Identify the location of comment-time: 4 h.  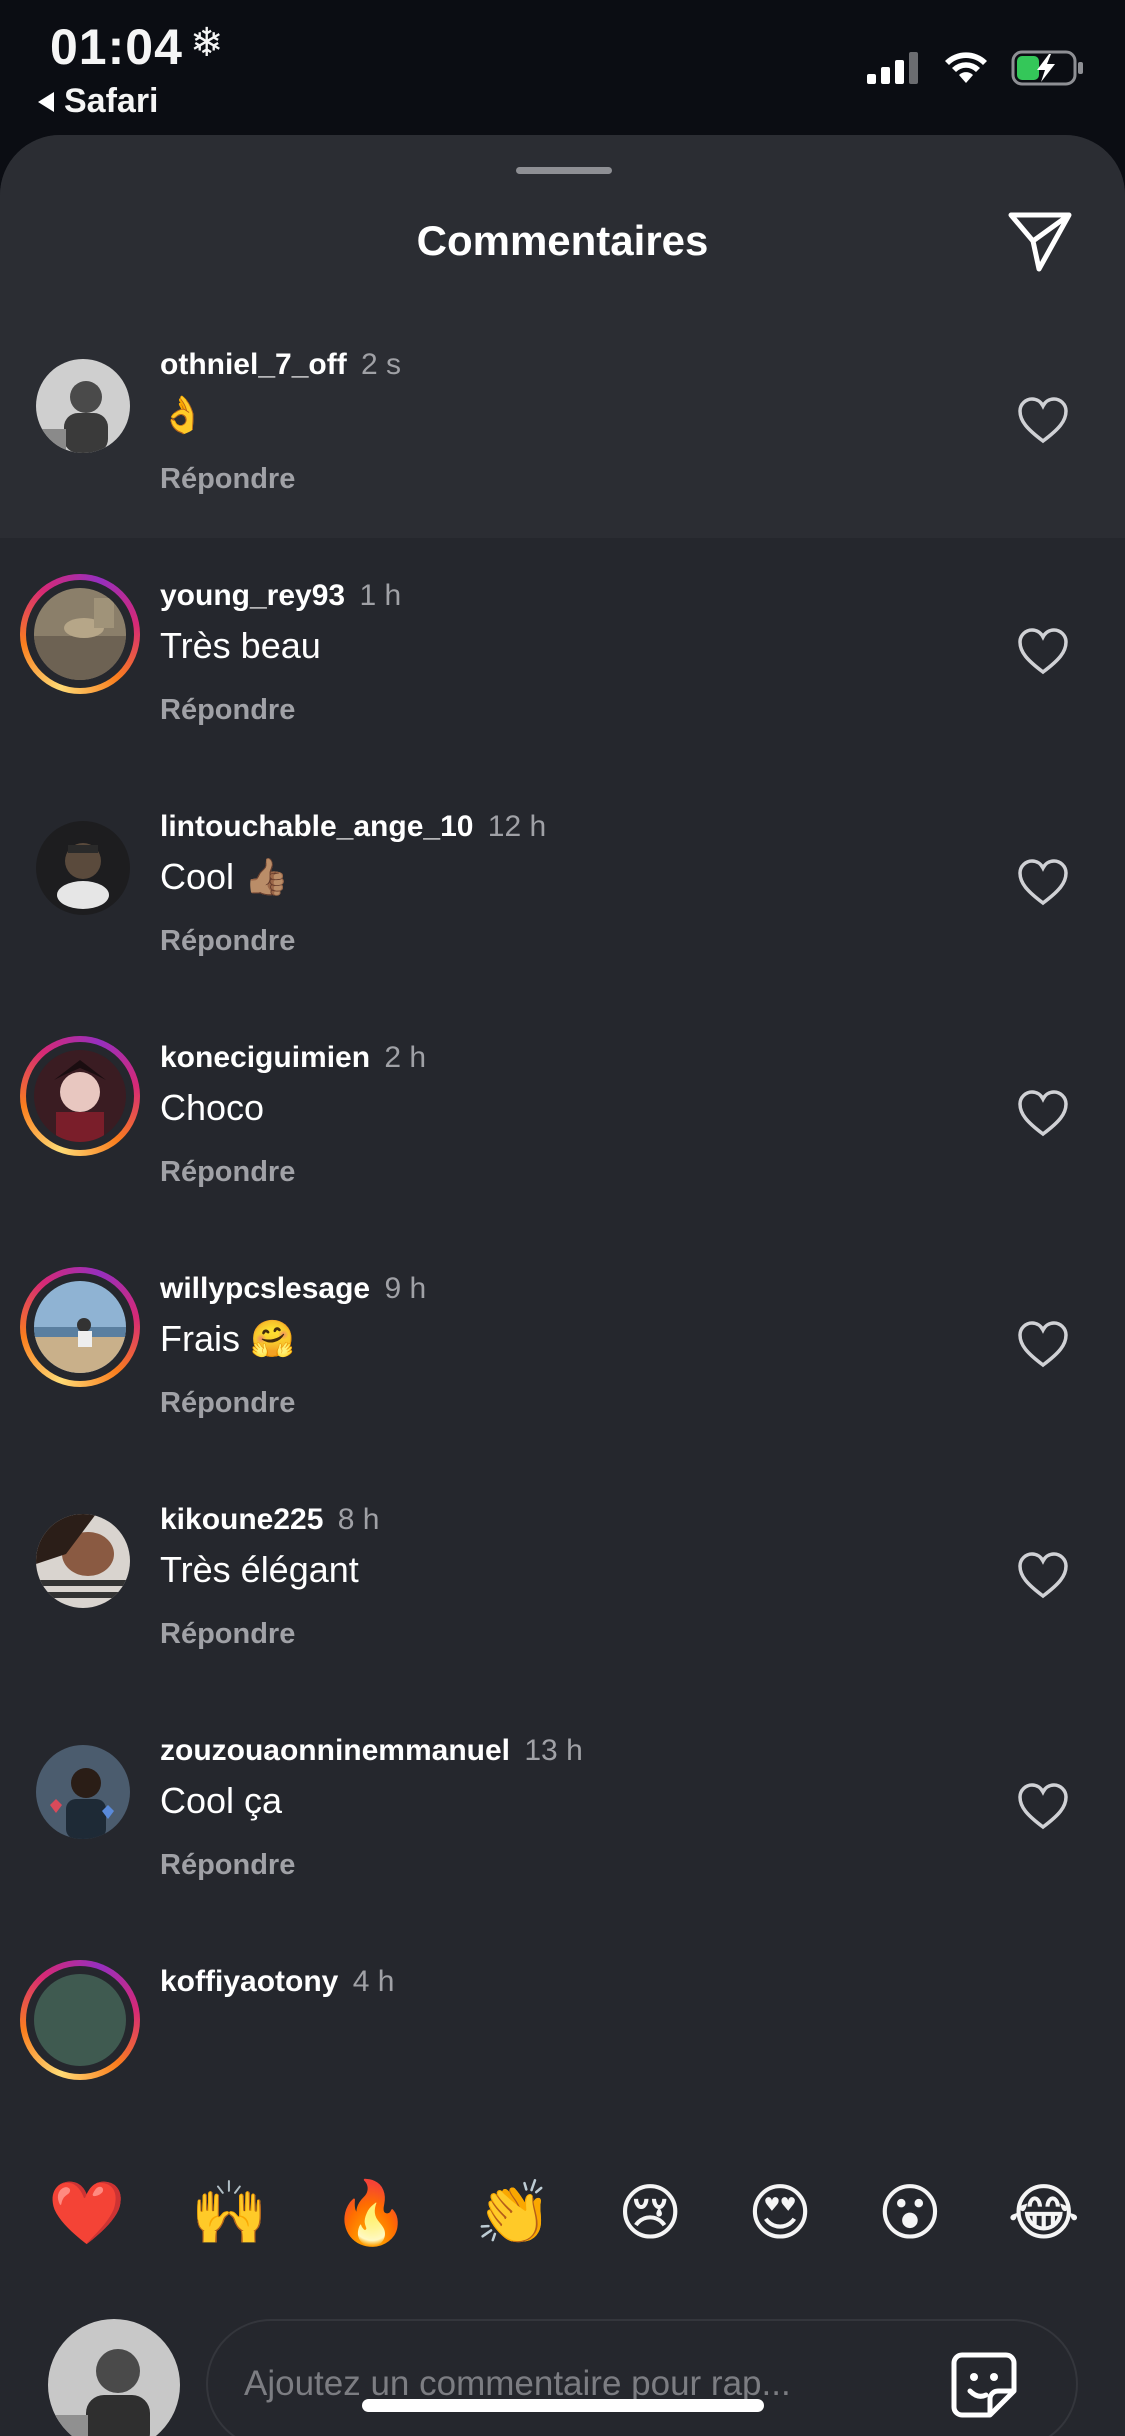
(373, 1981).